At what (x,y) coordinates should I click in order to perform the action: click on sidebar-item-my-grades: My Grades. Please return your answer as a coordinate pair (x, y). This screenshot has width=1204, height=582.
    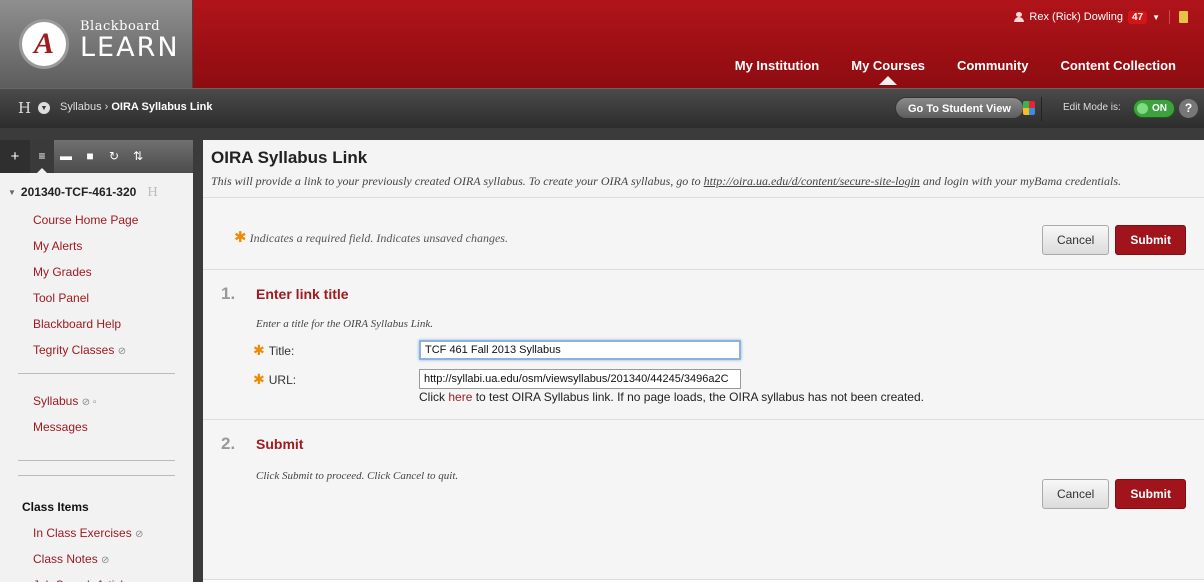
    Looking at the image, I should click on (96, 272).